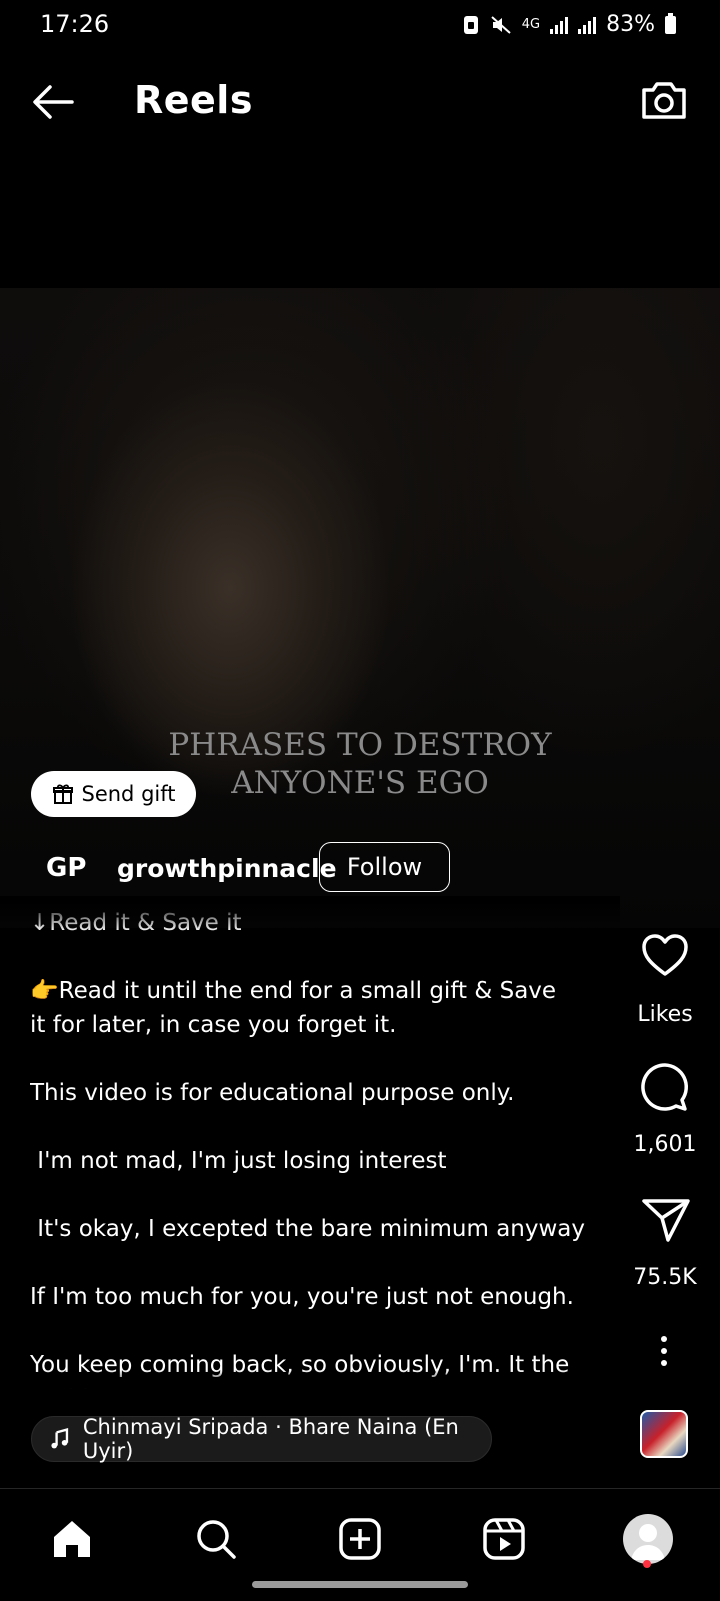  I want to click on comment-count: 1,601, so click(665, 1144).